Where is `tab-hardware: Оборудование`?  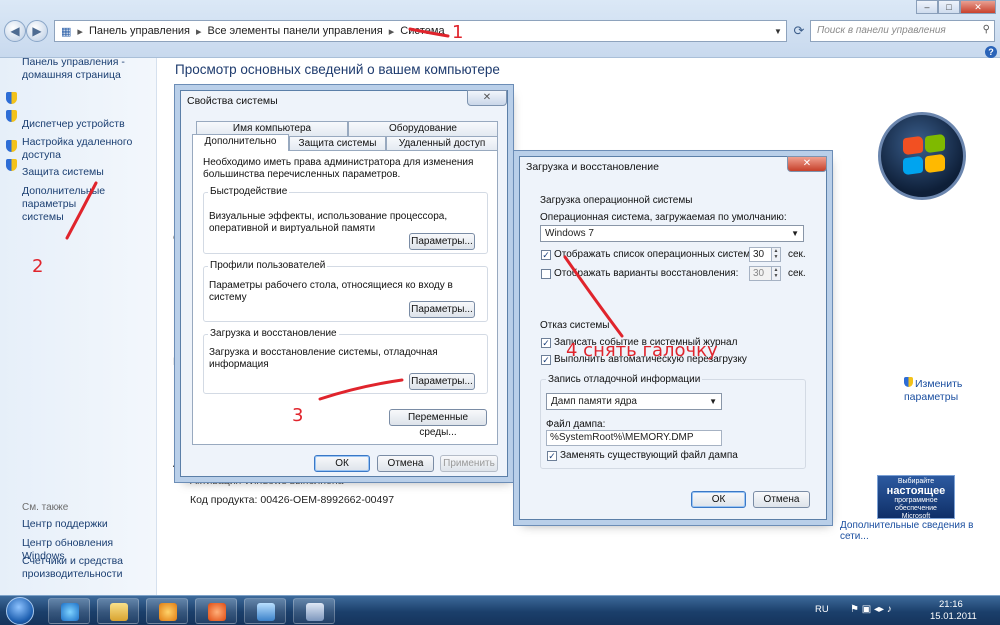 tab-hardware: Оборудование is located at coordinates (423, 128).